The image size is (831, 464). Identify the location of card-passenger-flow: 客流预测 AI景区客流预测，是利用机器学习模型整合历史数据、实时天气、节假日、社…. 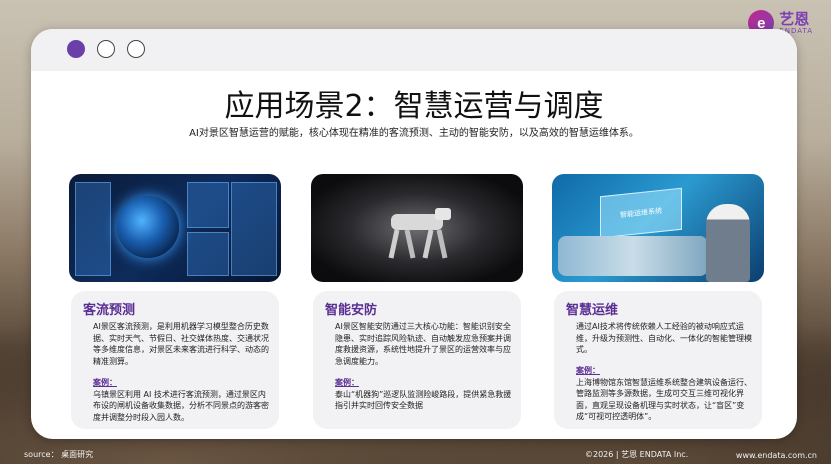
(175, 360).